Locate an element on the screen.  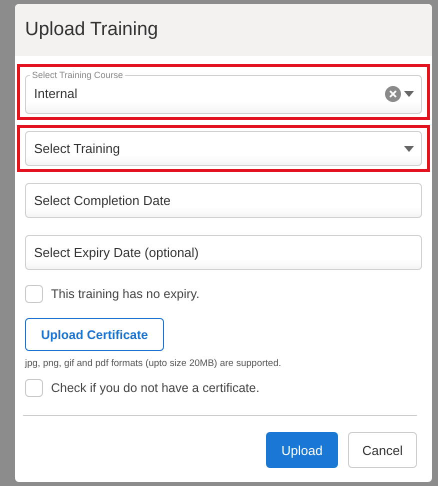
field-label: Select Training Course is located at coordinates (77, 75).